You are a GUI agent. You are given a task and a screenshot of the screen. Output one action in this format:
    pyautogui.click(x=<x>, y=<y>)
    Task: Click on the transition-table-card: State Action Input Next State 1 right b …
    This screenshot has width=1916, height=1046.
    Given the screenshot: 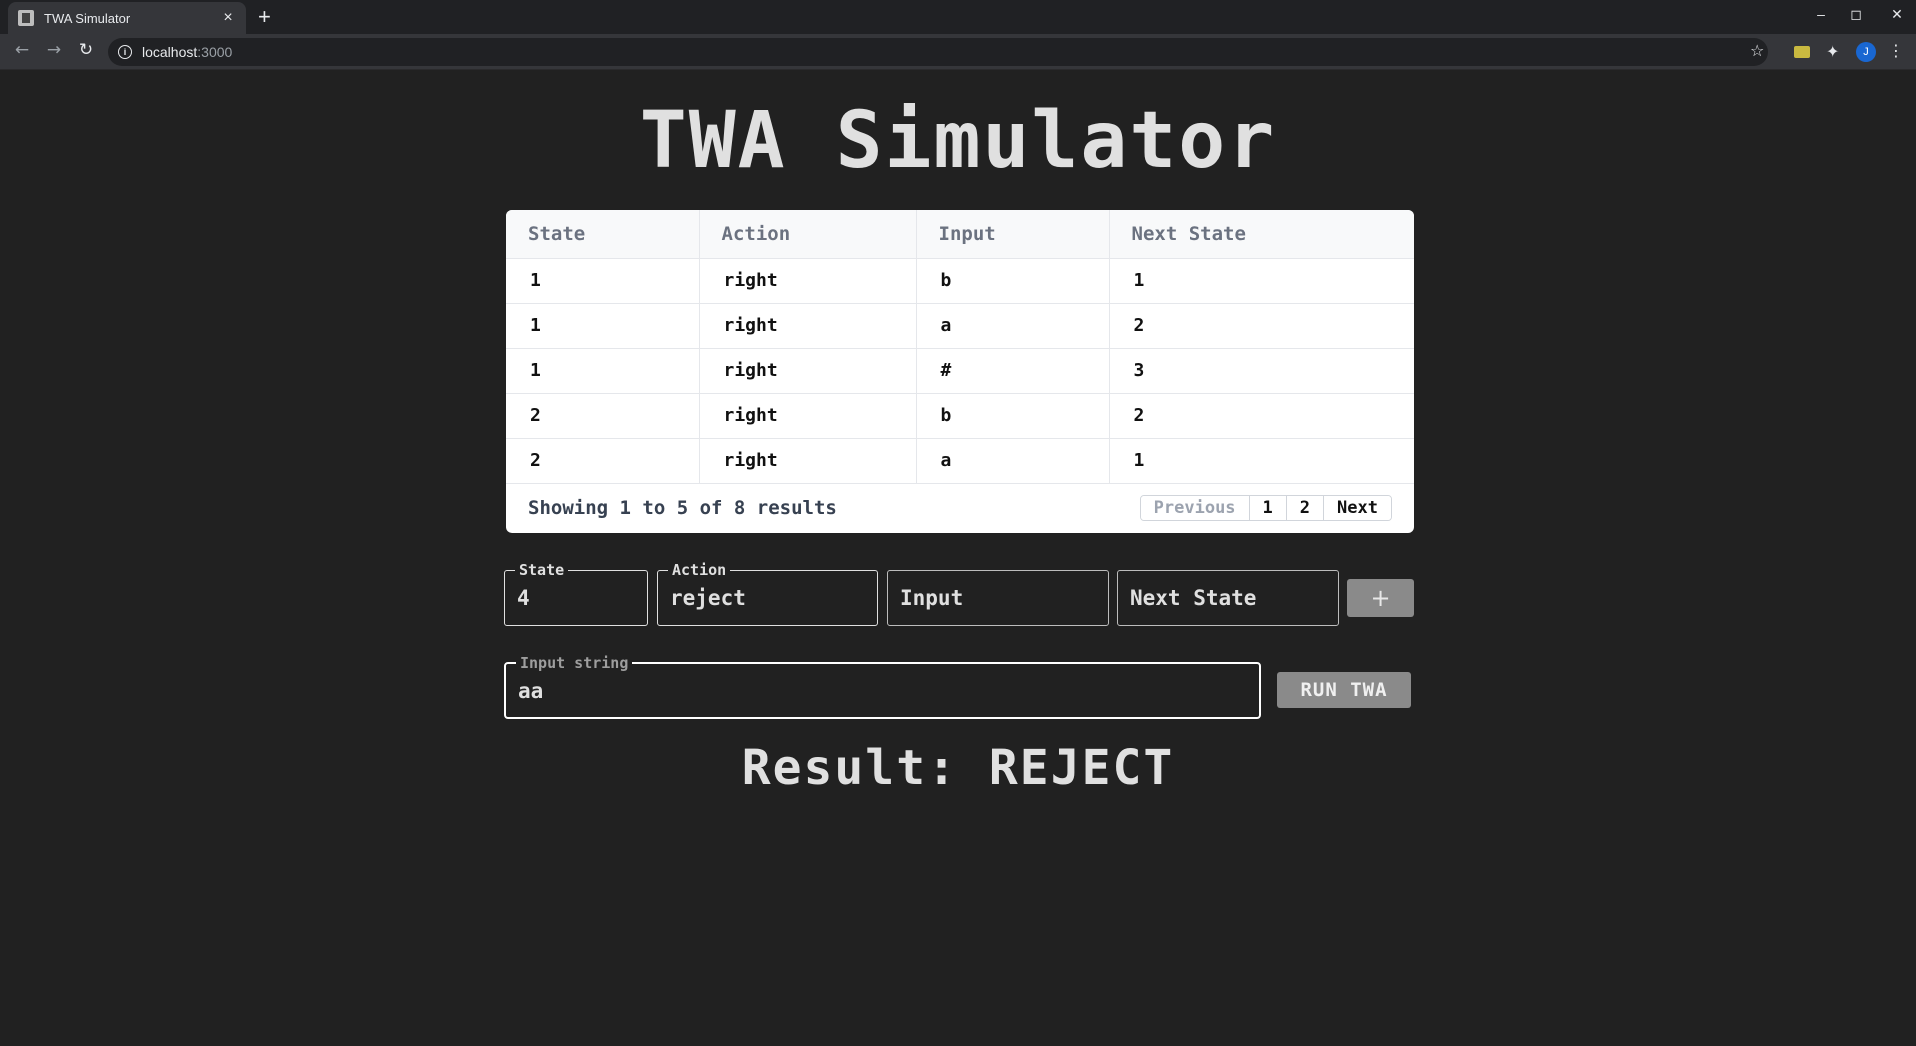 What is the action you would take?
    pyautogui.click(x=960, y=371)
    